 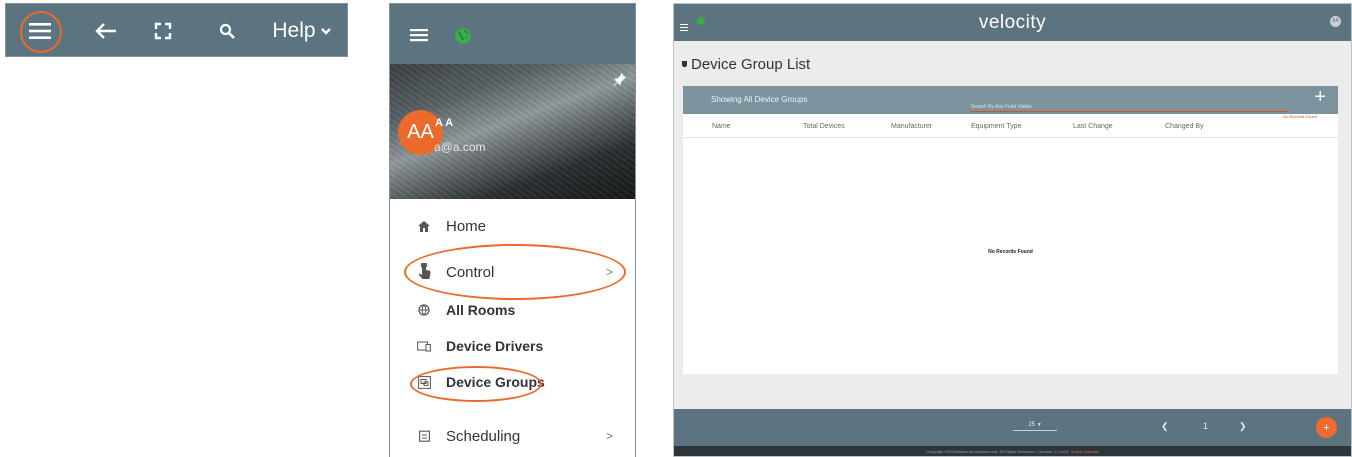 What do you see at coordinates (466, 226) in the screenshot?
I see `menu-item-label: Home` at bounding box center [466, 226].